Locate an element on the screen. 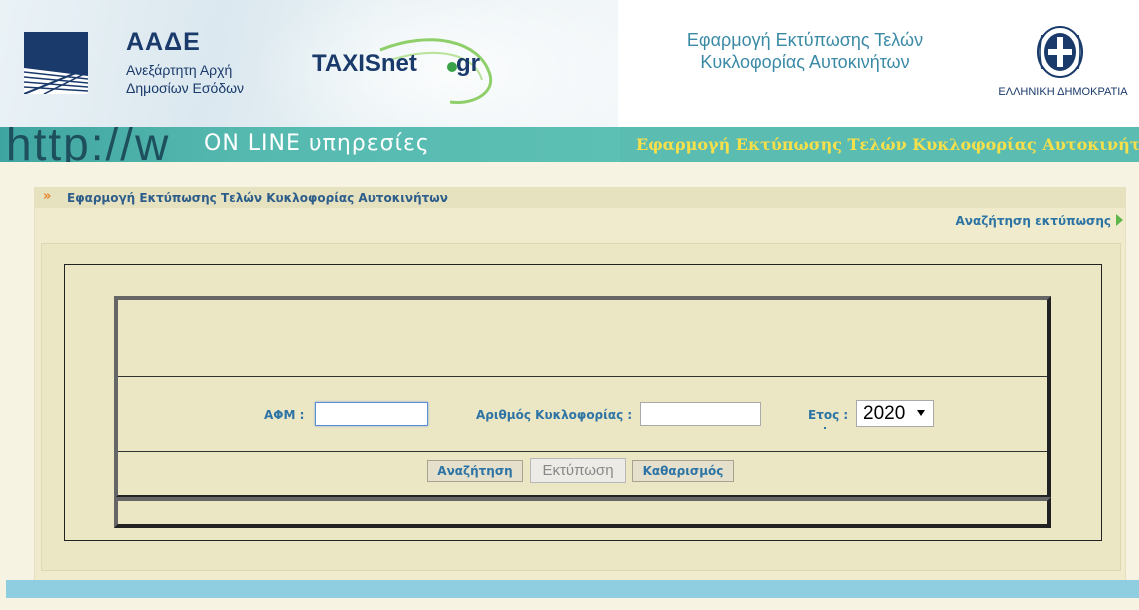 Image resolution: width=1139 pixels, height=610 pixels. taxisnet-logo: TAXISnet is located at coordinates (364, 64).